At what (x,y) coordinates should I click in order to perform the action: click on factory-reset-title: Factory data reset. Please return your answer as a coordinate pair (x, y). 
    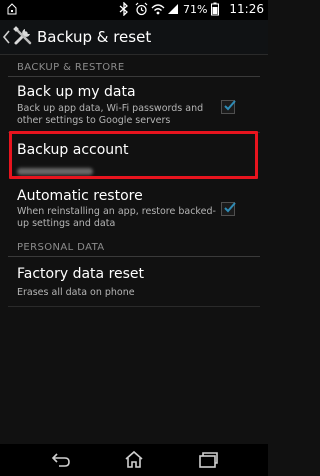
    Looking at the image, I should click on (81, 274).